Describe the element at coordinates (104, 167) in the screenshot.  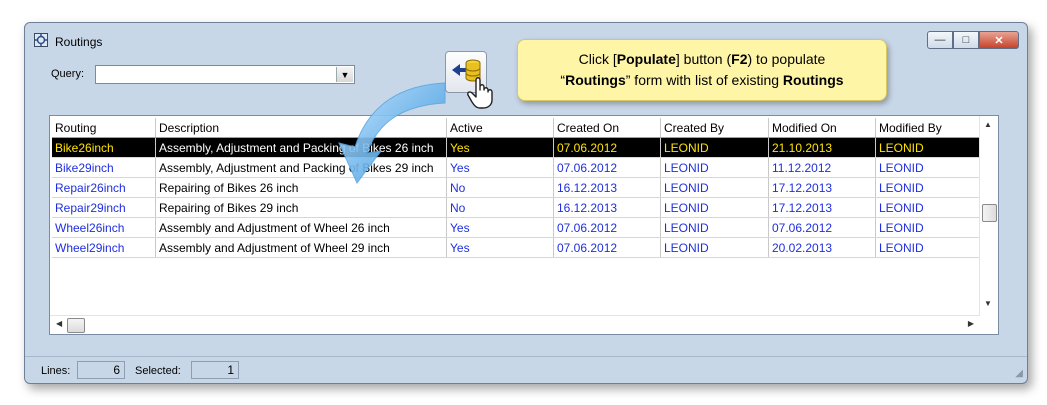
I see `cell-routing: Bike29inch` at that location.